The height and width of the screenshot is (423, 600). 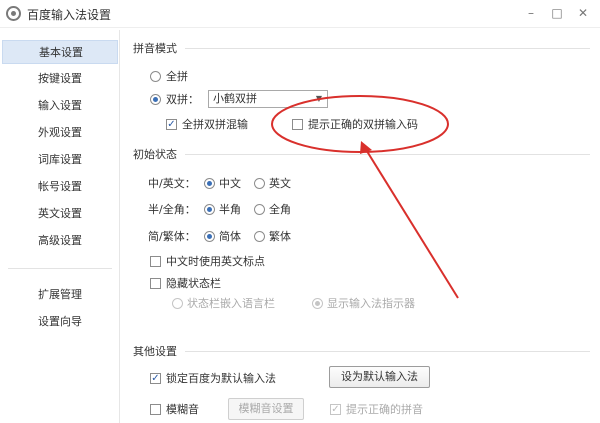 What do you see at coordinates (230, 209) in the screenshot?
I see `half-width-label: 半角` at bounding box center [230, 209].